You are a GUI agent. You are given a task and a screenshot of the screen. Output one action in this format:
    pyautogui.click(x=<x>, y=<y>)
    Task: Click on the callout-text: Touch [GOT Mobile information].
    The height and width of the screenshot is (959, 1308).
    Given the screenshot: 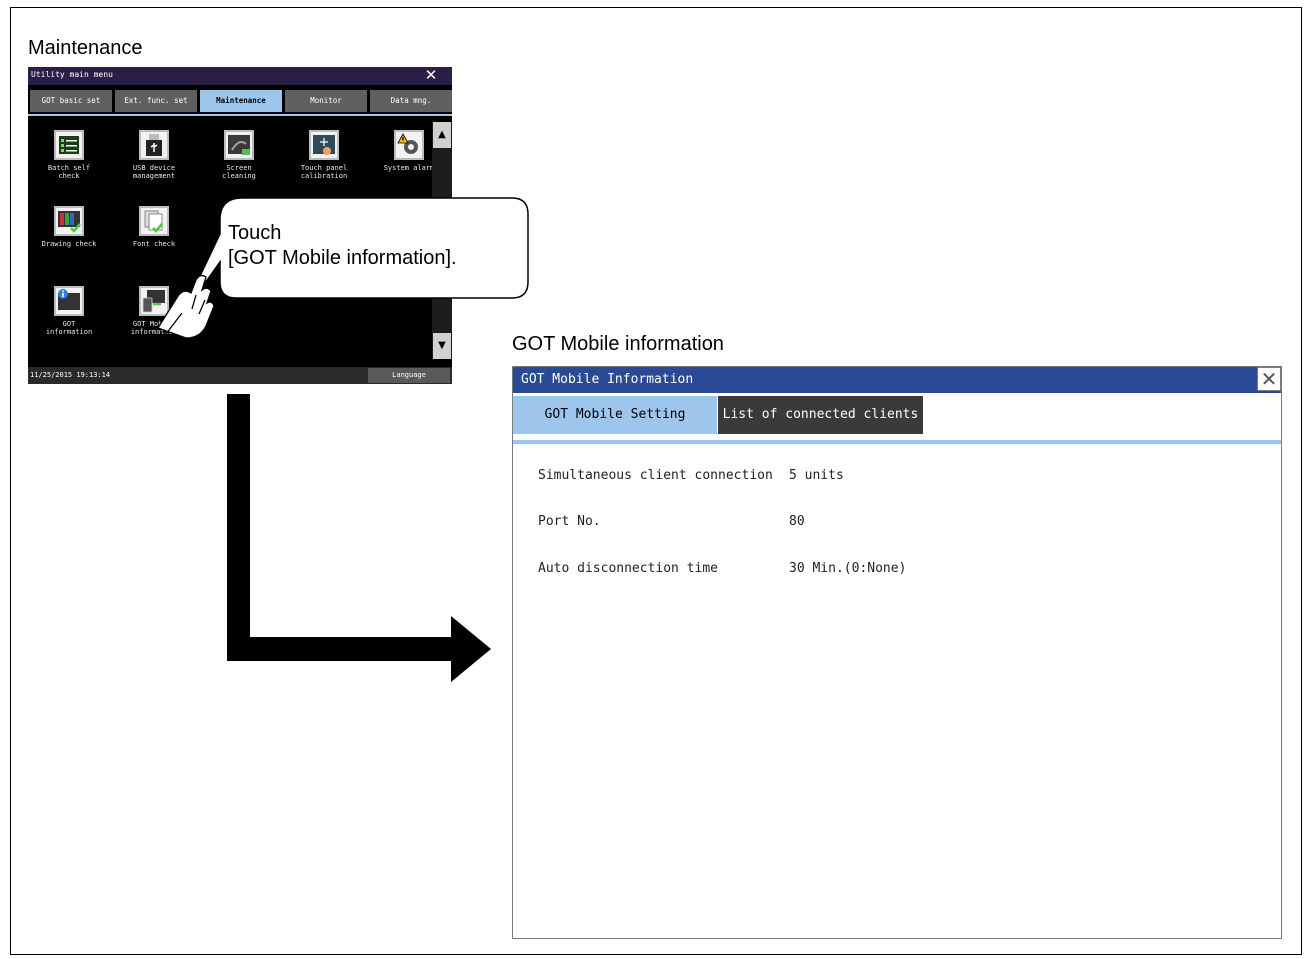 What is the action you would take?
    pyautogui.click(x=342, y=246)
    